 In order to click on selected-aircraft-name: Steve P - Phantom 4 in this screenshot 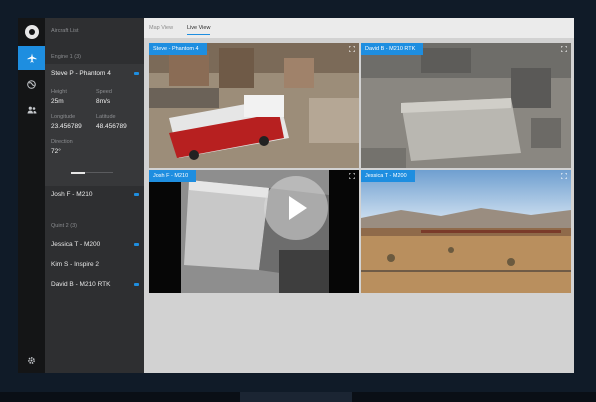, I will do `click(81, 73)`.